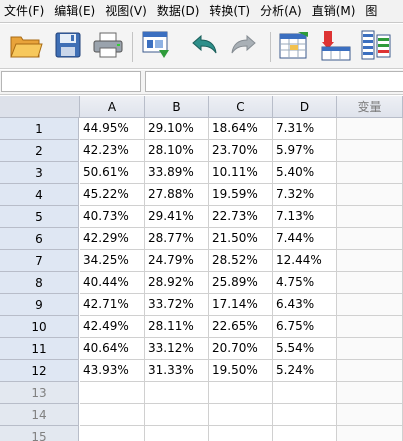 Image resolution: width=403 pixels, height=441 pixels. I want to click on variables-button, so click(376, 47).